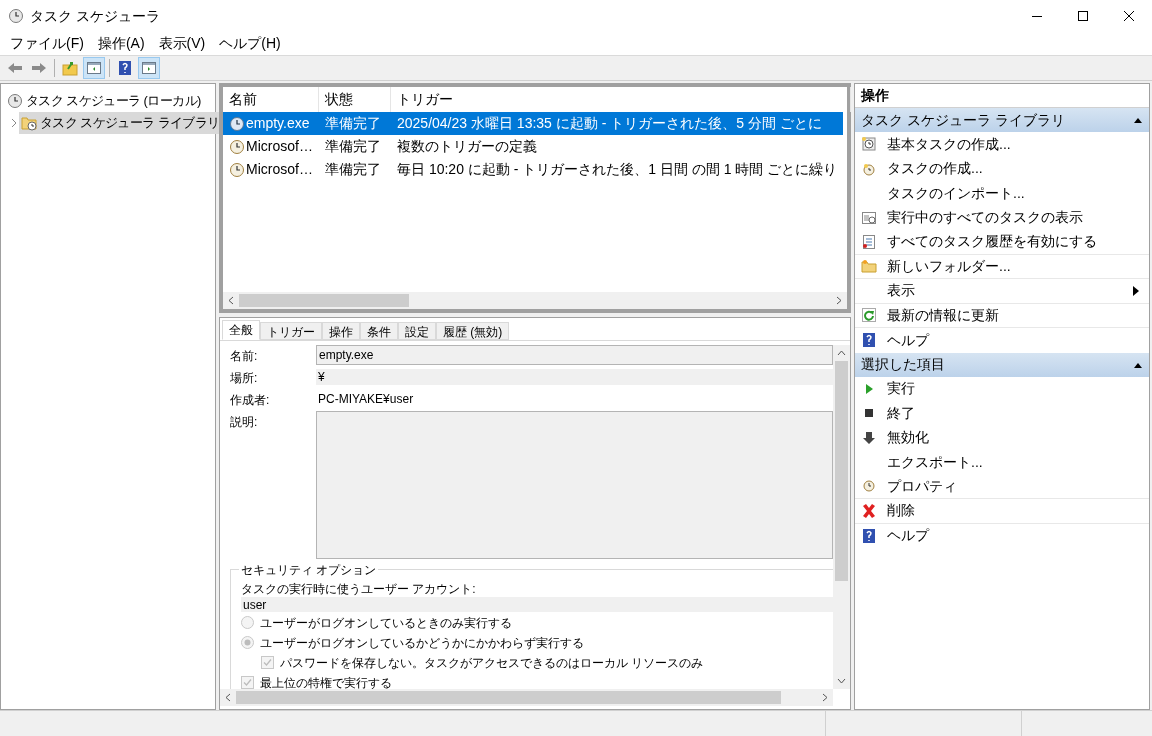 The width and height of the screenshot is (1152, 736). What do you see at coordinates (869, 510) in the screenshot?
I see `delete-icon` at bounding box center [869, 510].